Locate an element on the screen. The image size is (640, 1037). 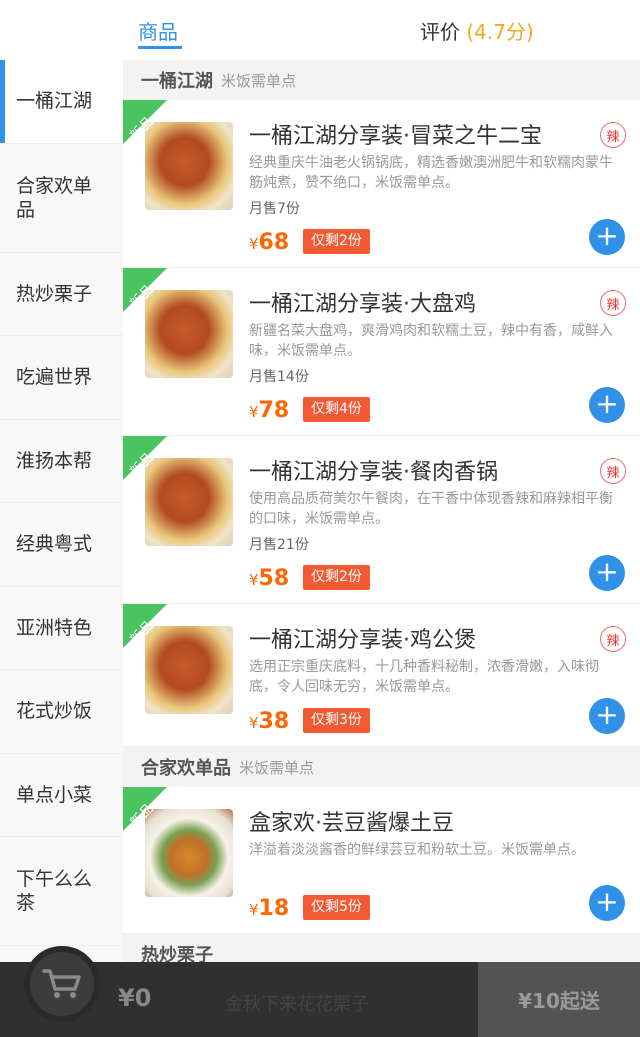
sidebar-item-chaofan: 花式炒饭 is located at coordinates (61, 712).